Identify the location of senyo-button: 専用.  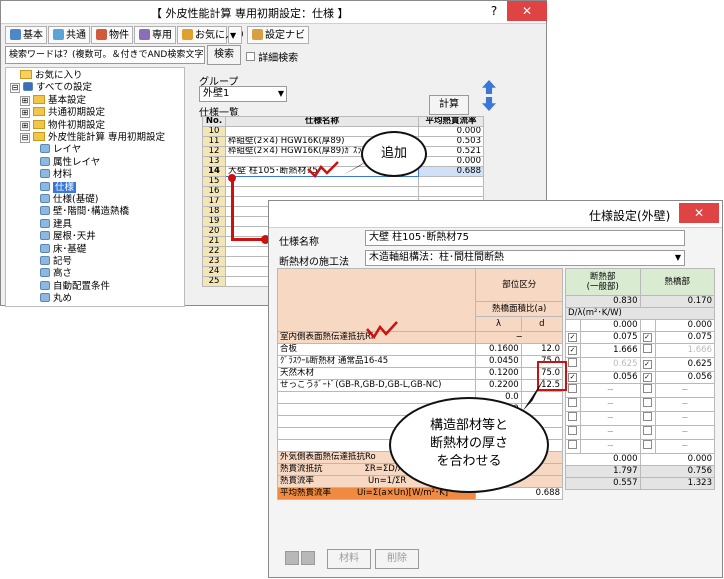
(155, 35).